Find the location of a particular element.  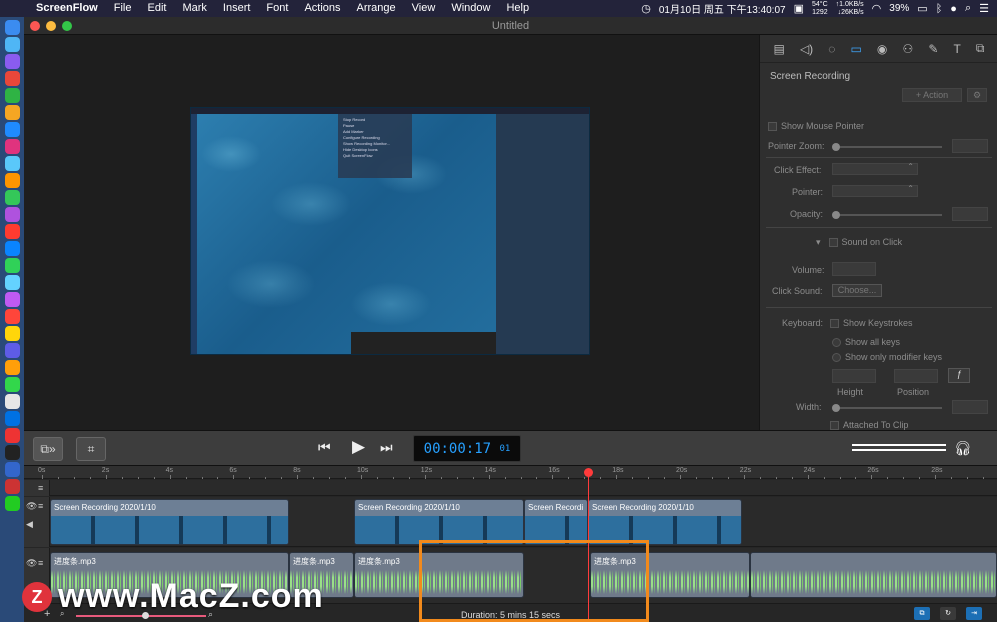

clock-icon: ◷ is located at coordinates (646, 8).